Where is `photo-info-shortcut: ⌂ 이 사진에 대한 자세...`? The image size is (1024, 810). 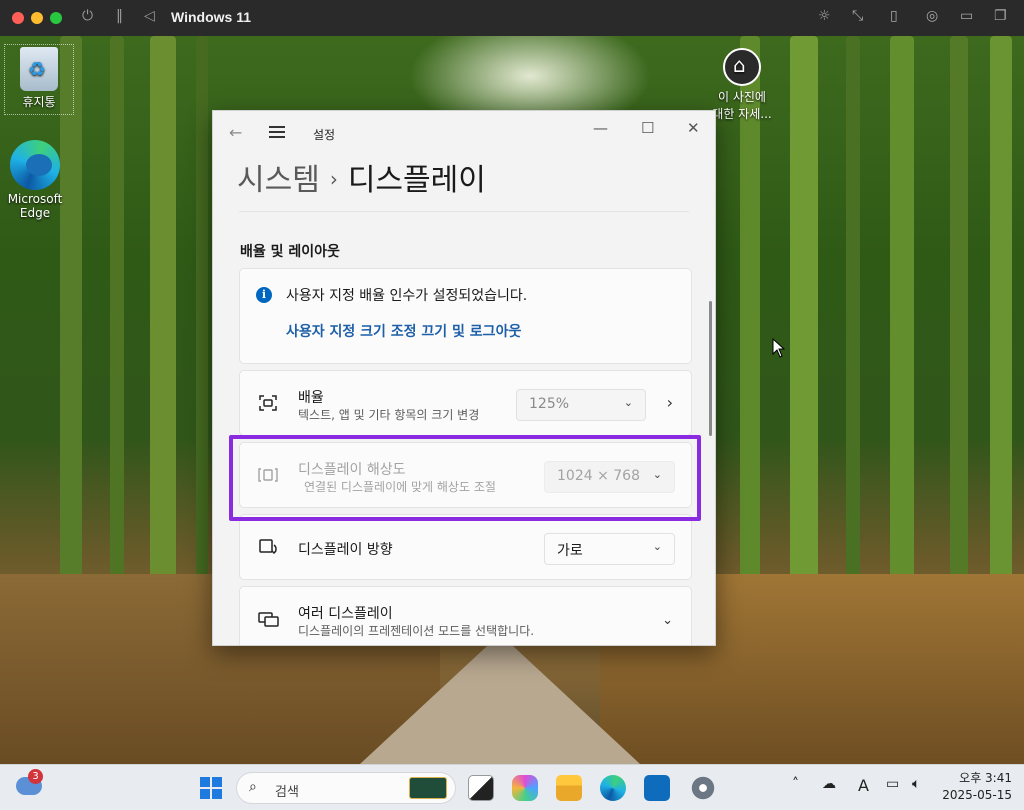
photo-info-shortcut: ⌂ 이 사진에 대한 자세... is located at coordinates (742, 85).